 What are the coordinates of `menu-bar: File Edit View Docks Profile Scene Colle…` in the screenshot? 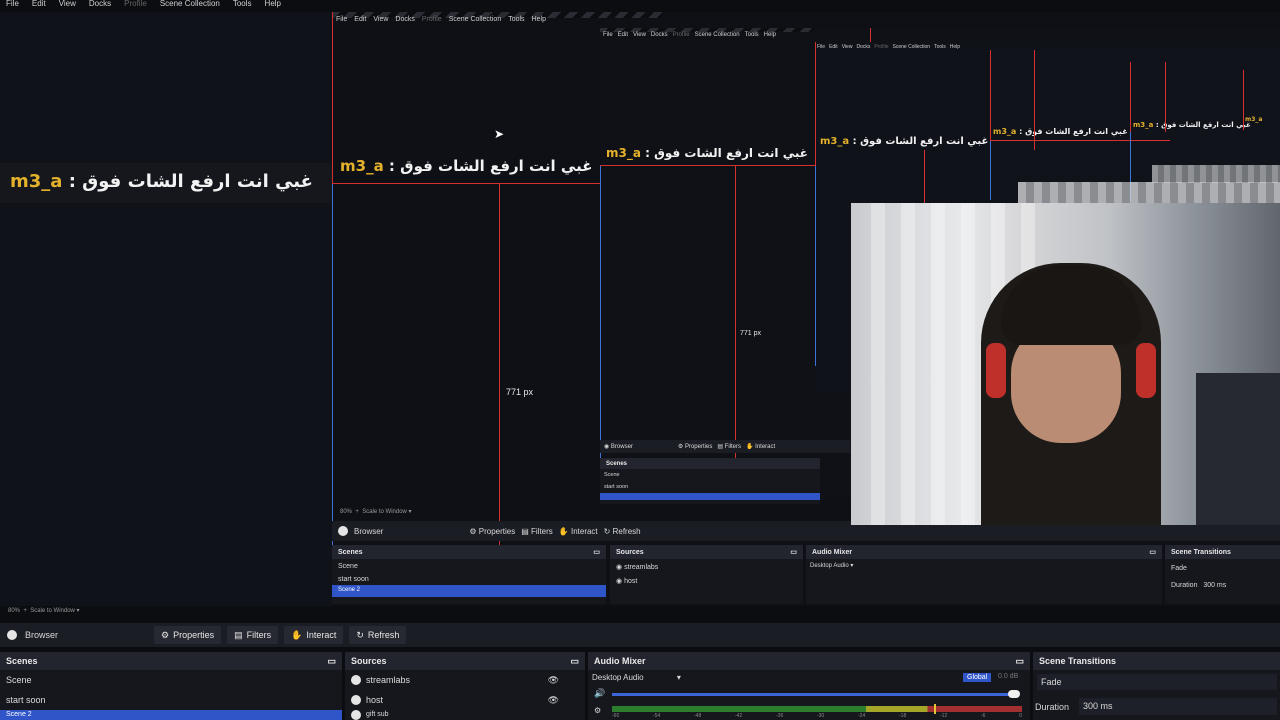 It's located at (140, 4).